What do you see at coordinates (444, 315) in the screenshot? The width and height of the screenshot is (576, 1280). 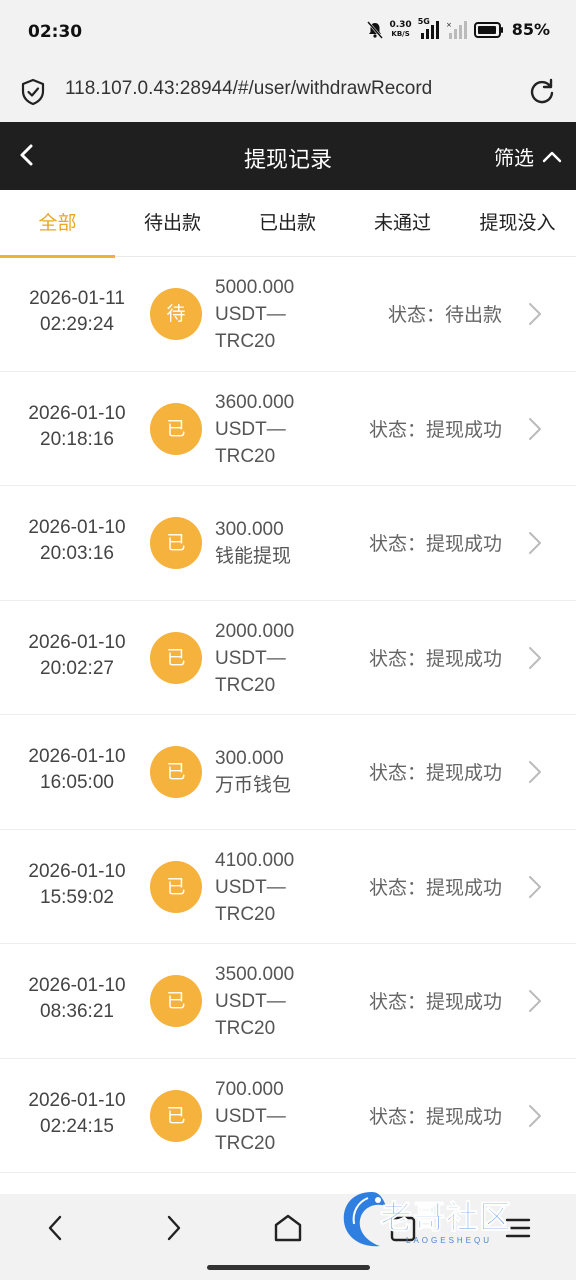 I see `record-status: 状态：待出款` at bounding box center [444, 315].